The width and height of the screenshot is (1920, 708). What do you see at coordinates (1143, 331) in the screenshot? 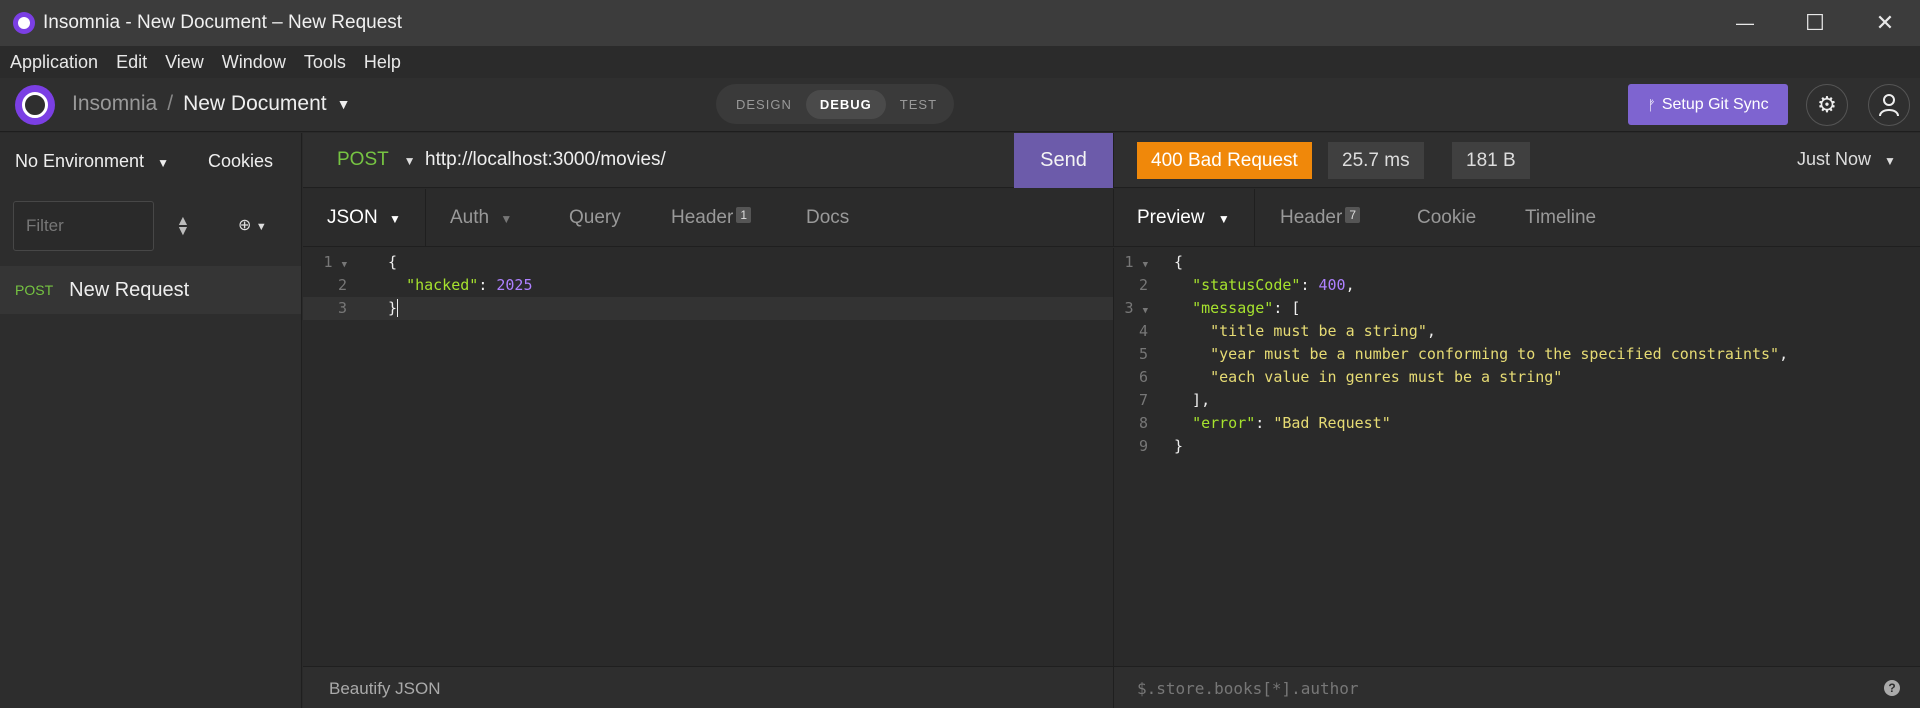
I see `line-number: 4` at bounding box center [1143, 331].